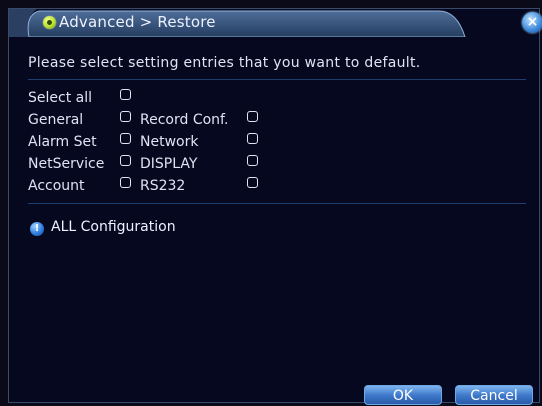  Describe the element at coordinates (252, 182) in the screenshot. I see `checkbox-rs232` at that location.